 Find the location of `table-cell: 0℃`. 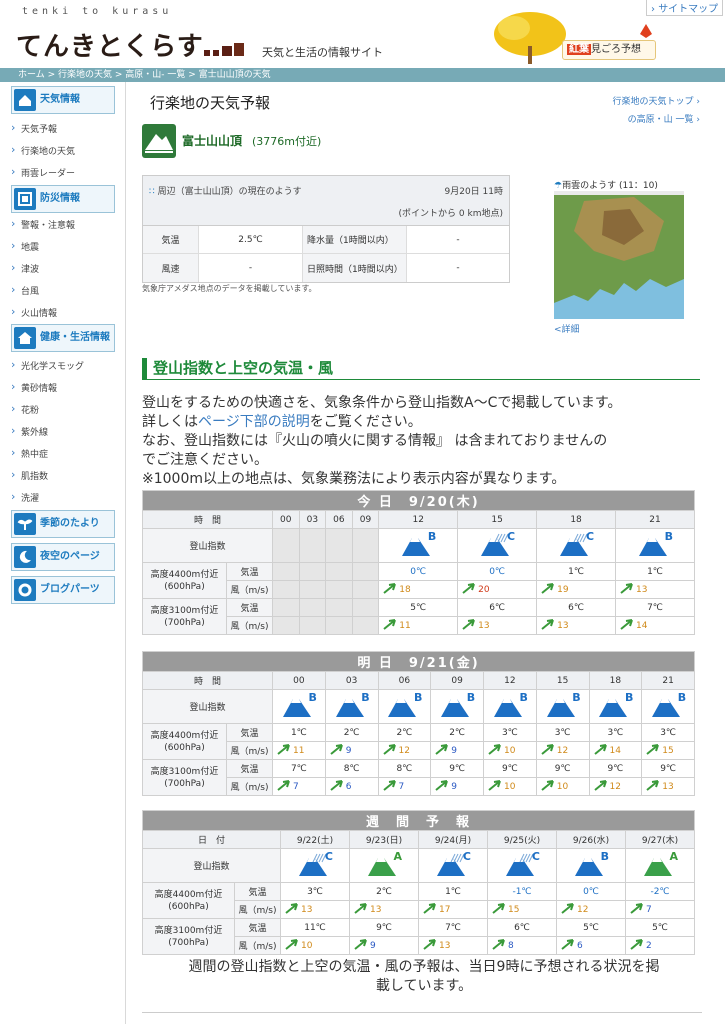

table-cell: 0℃ is located at coordinates (418, 571).